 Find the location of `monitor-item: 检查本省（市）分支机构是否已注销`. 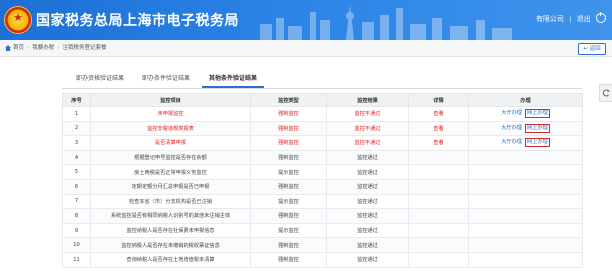

monitor-item: 检查本省（市）分支机构是否已注销 is located at coordinates (170, 201).